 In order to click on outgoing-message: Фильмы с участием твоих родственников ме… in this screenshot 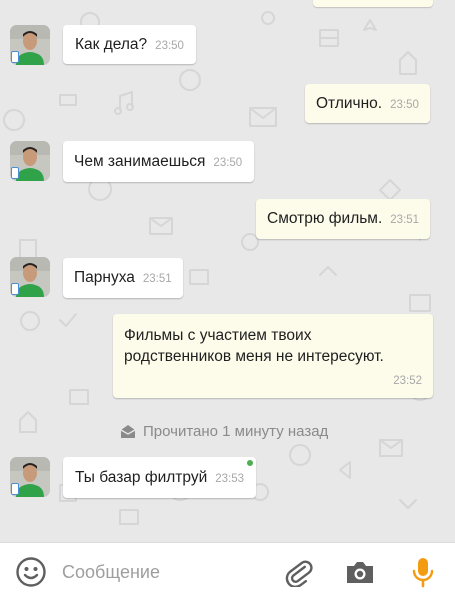, I will do `click(273, 356)`.